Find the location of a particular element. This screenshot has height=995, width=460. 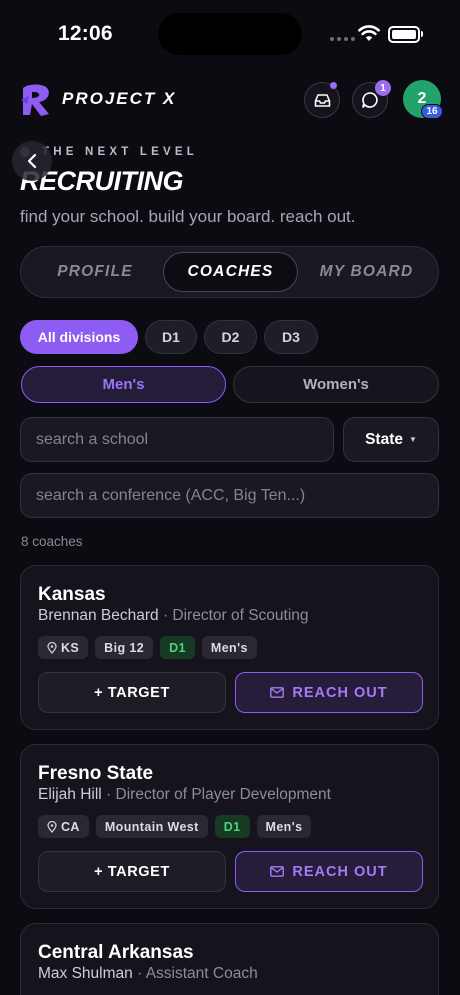

avatar-count-badge: 16 is located at coordinates (432, 111).